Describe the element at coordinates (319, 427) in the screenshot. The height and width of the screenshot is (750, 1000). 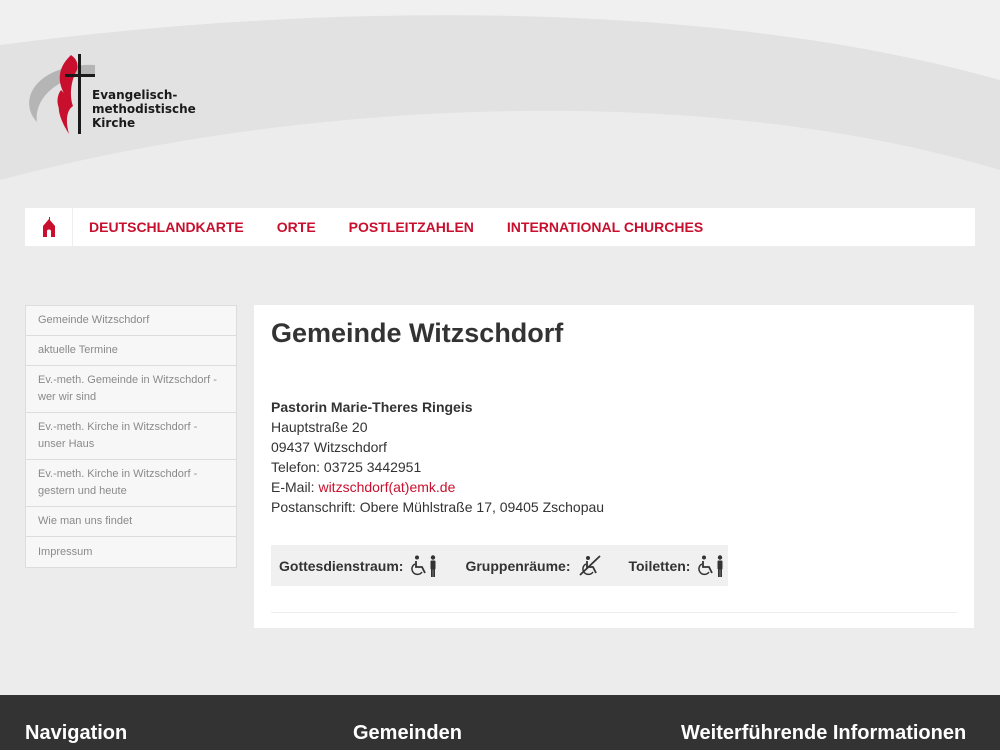
I see `address-street: Hauptstraße 20` at that location.